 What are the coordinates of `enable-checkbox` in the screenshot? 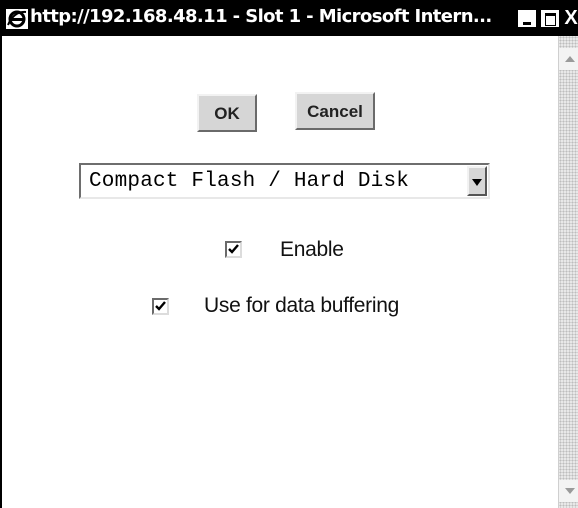 It's located at (233, 249).